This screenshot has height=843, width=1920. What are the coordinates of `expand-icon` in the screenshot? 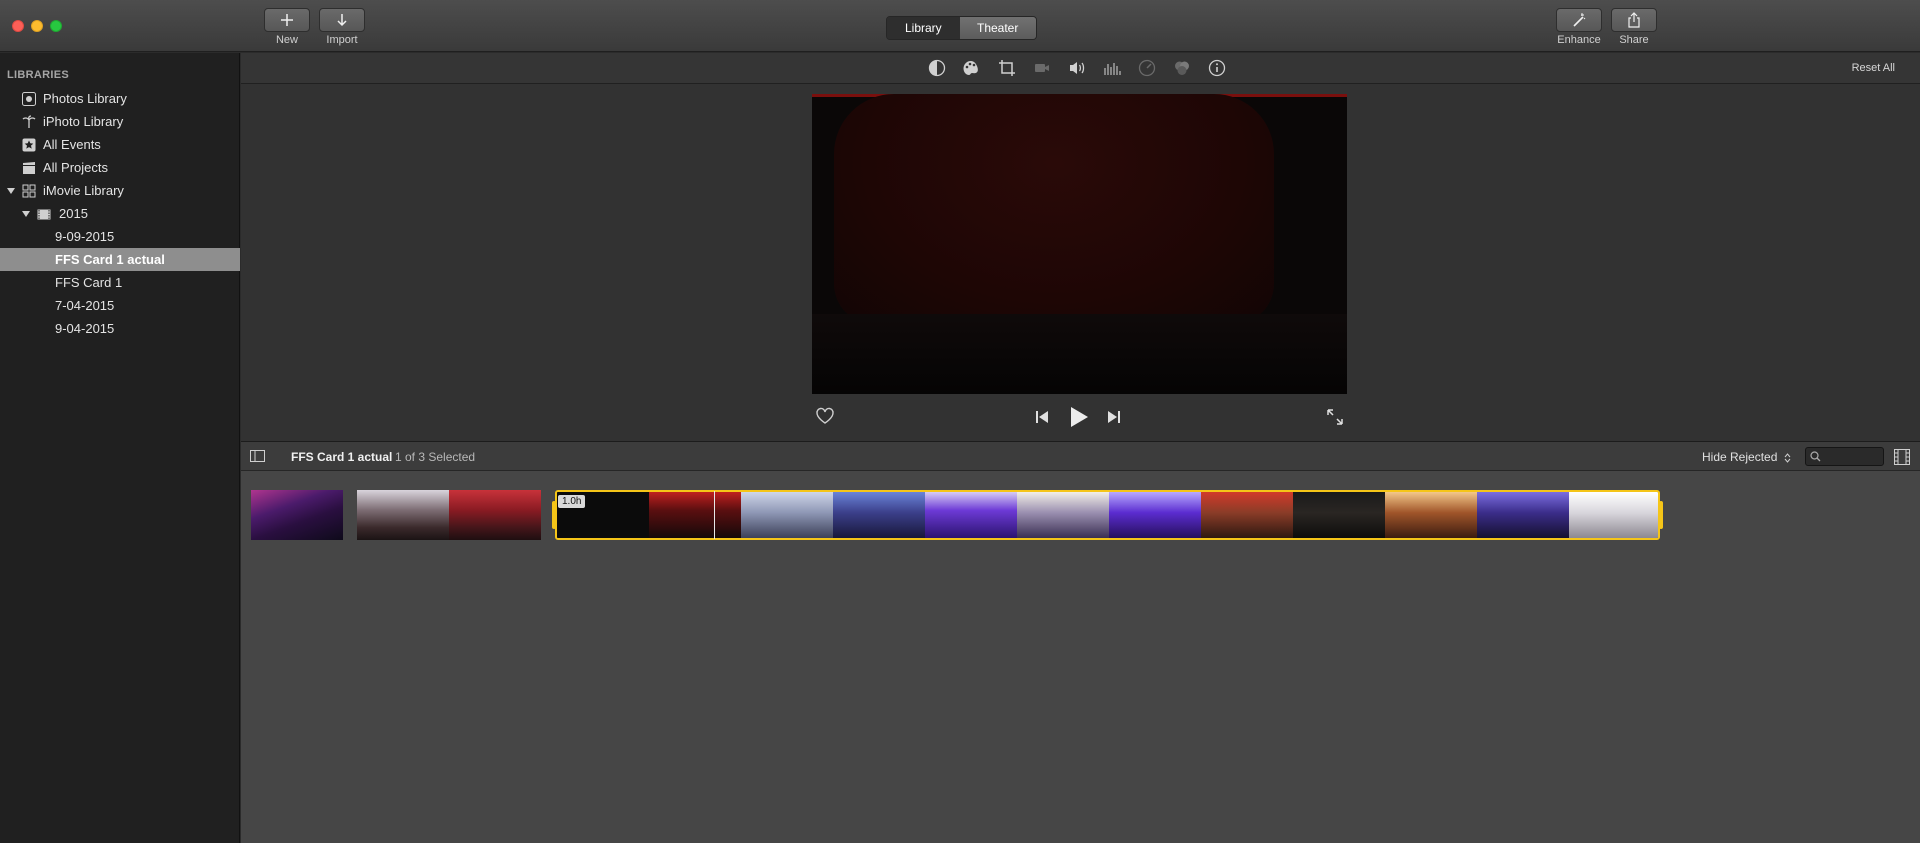 It's located at (1335, 417).